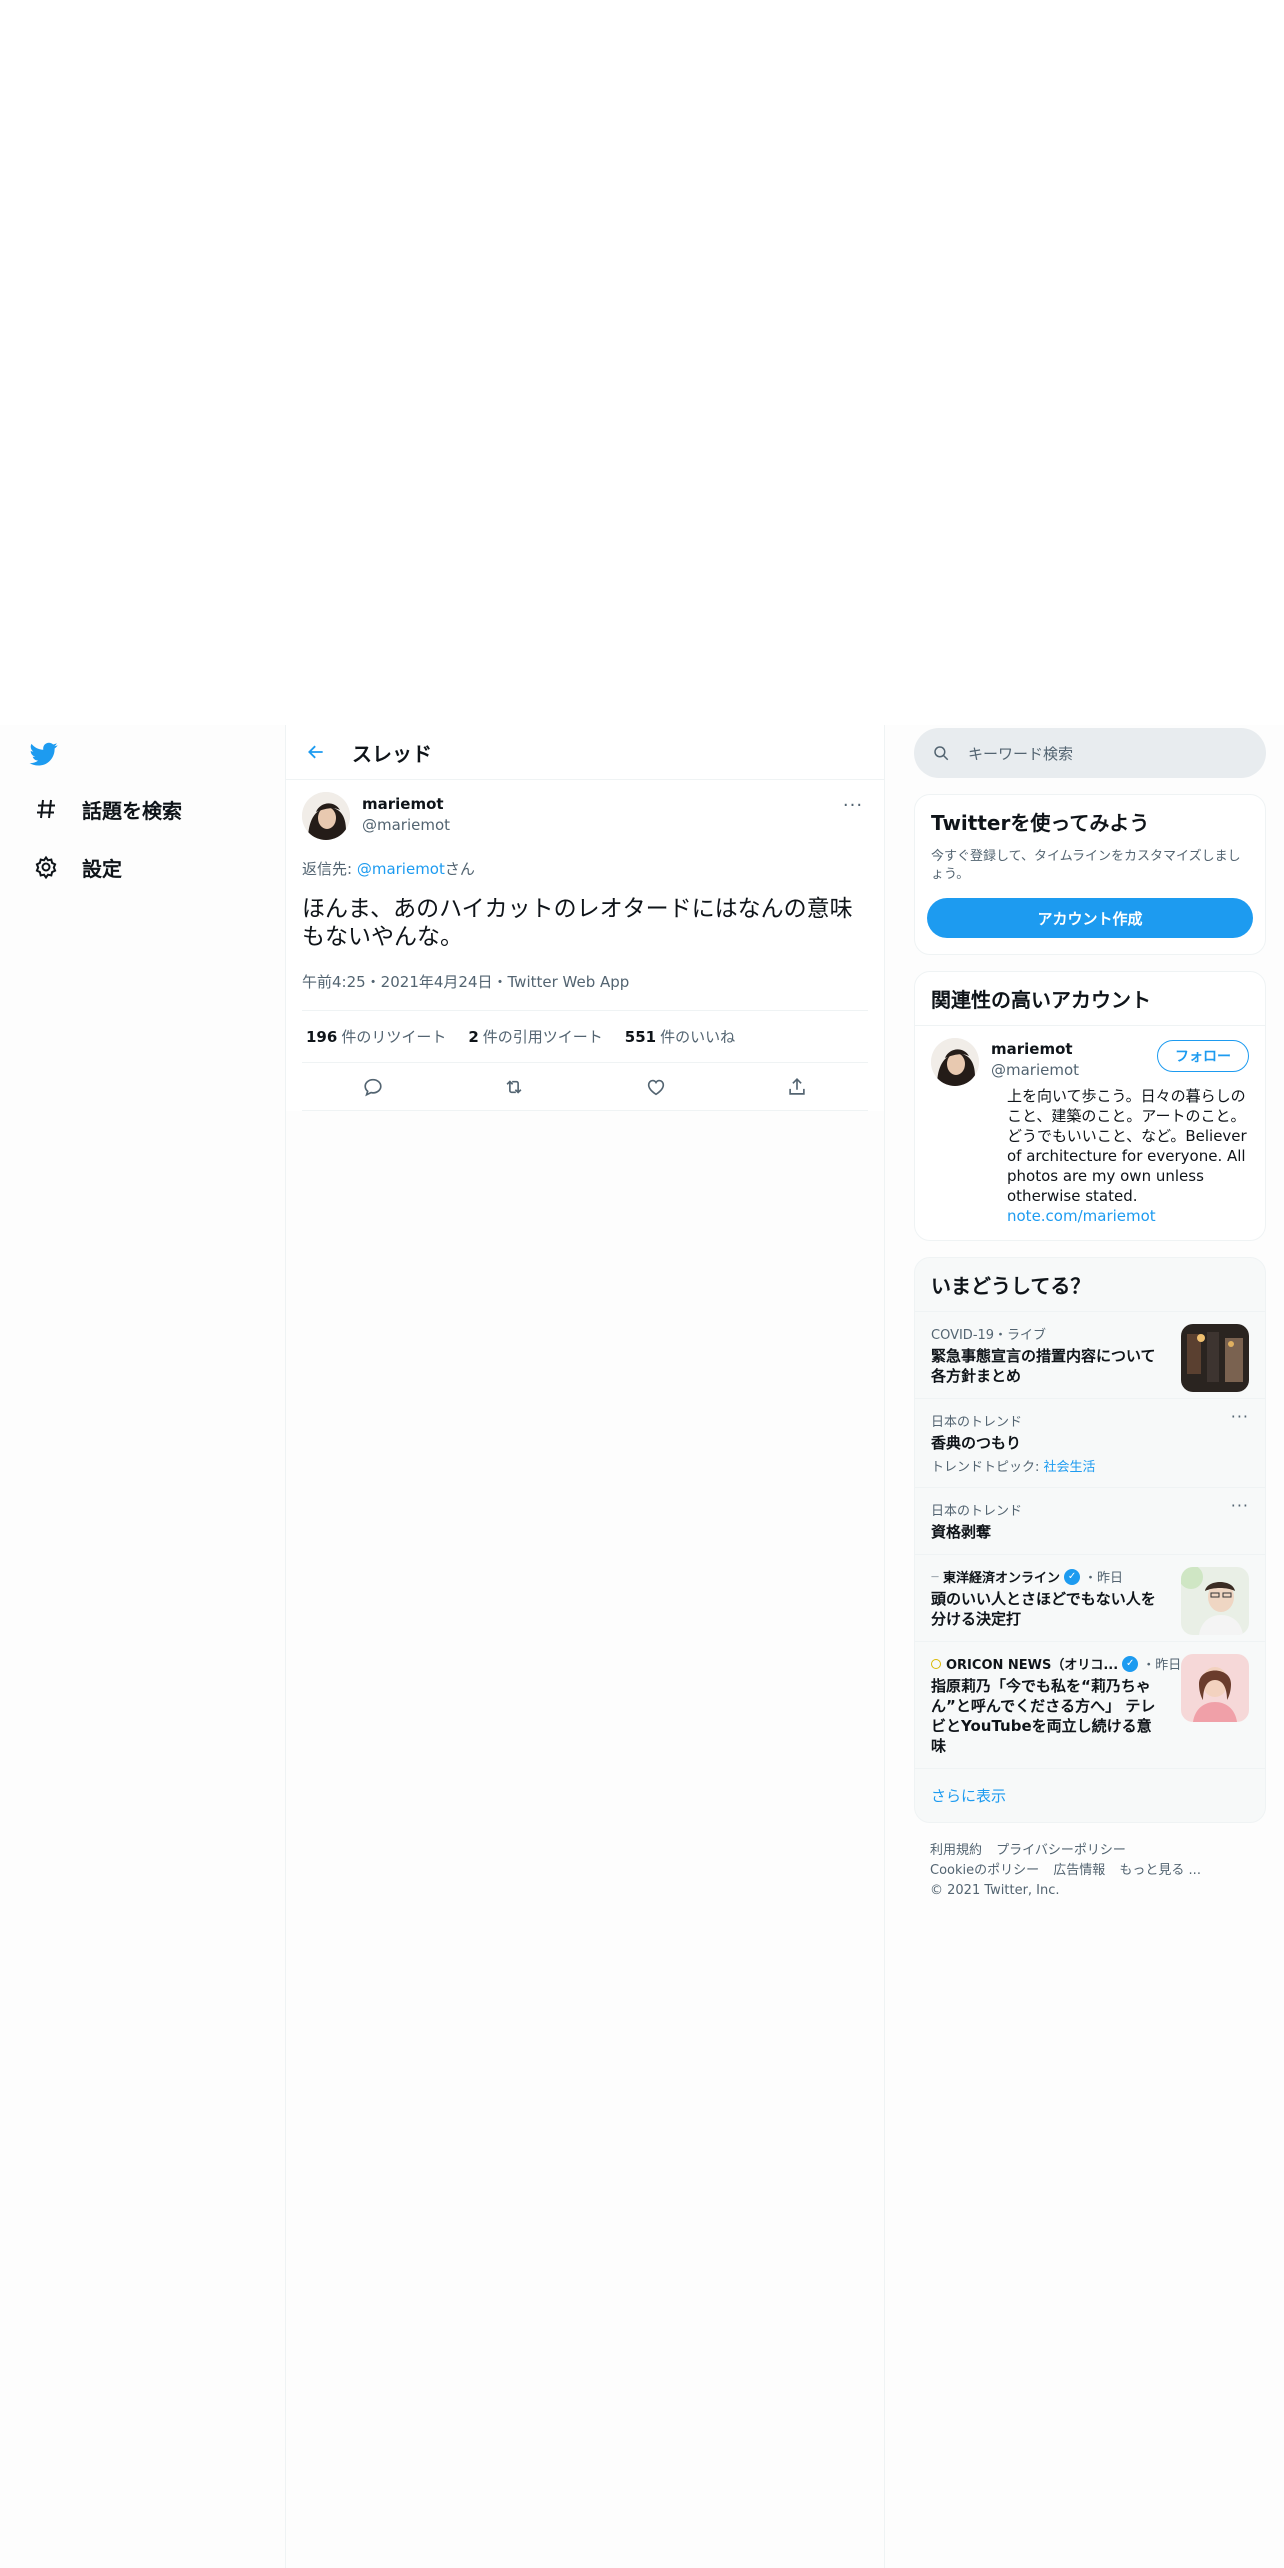 This screenshot has width=1284, height=2568. Describe the element at coordinates (1032, 1049) in the screenshot. I see `related-user-name: mariemot` at that location.